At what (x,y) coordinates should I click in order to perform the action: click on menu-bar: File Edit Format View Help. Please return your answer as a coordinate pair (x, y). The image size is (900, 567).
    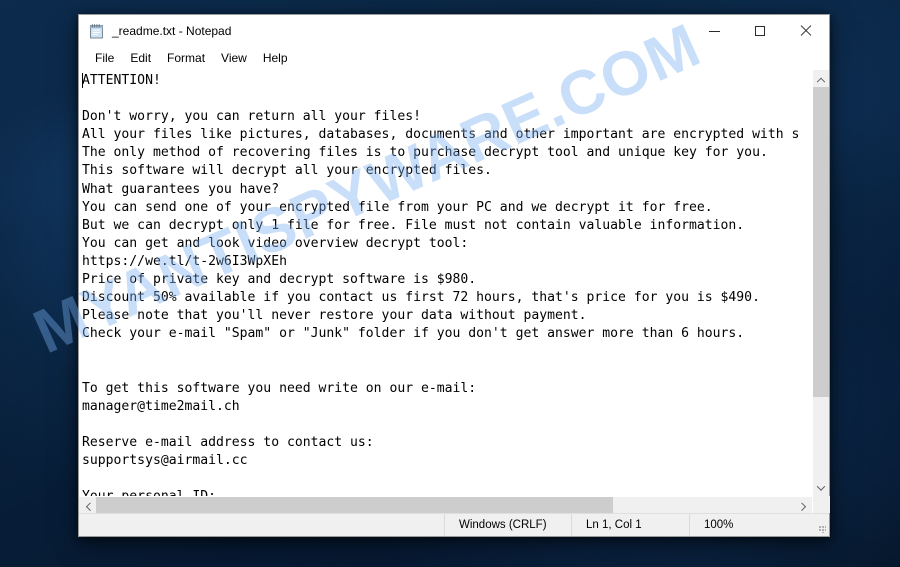
    Looking at the image, I should click on (454, 58).